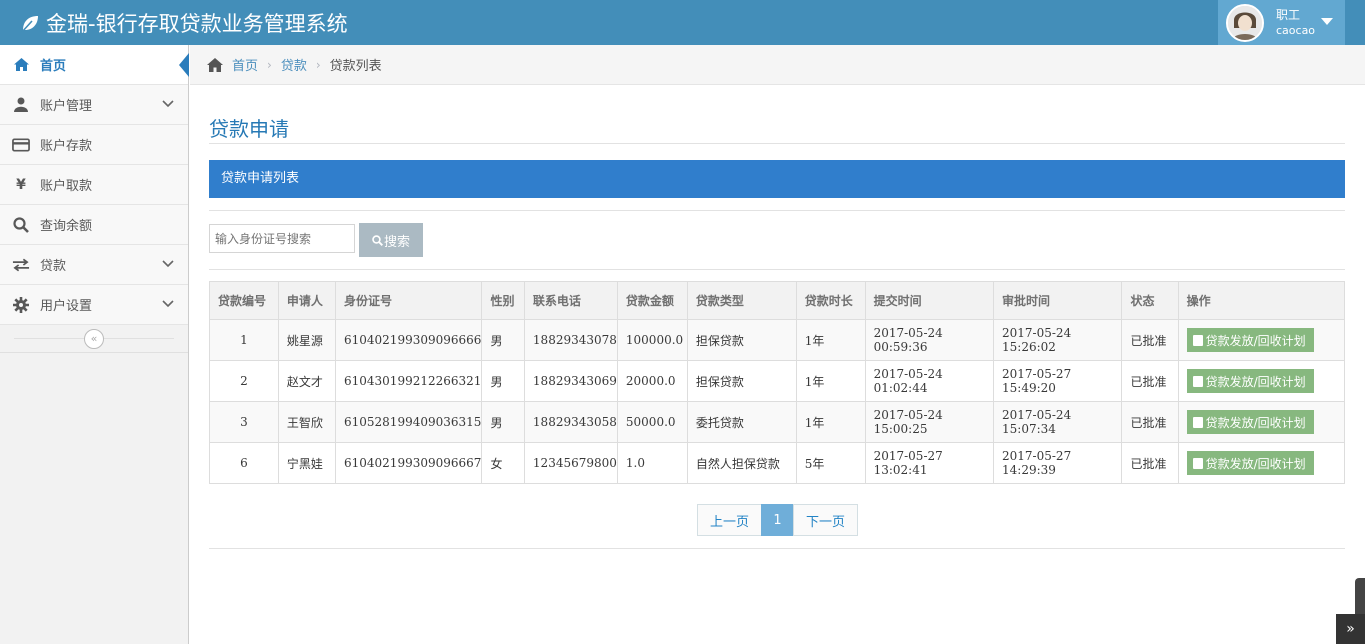  What do you see at coordinates (652, 300) in the screenshot?
I see `column-header: 贷款金额` at bounding box center [652, 300].